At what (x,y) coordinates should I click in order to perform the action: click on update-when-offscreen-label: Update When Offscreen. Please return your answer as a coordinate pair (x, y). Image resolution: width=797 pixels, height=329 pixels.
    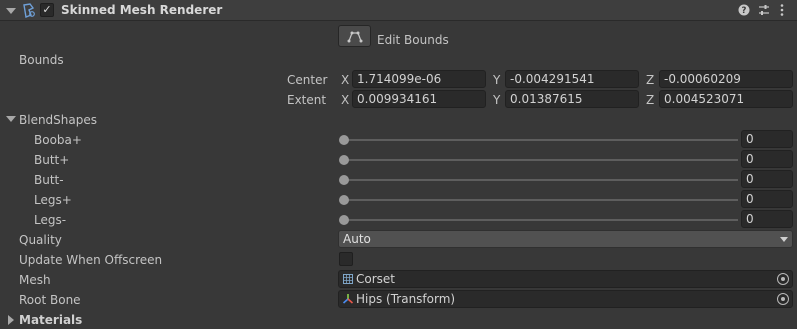
    Looking at the image, I should click on (91, 260).